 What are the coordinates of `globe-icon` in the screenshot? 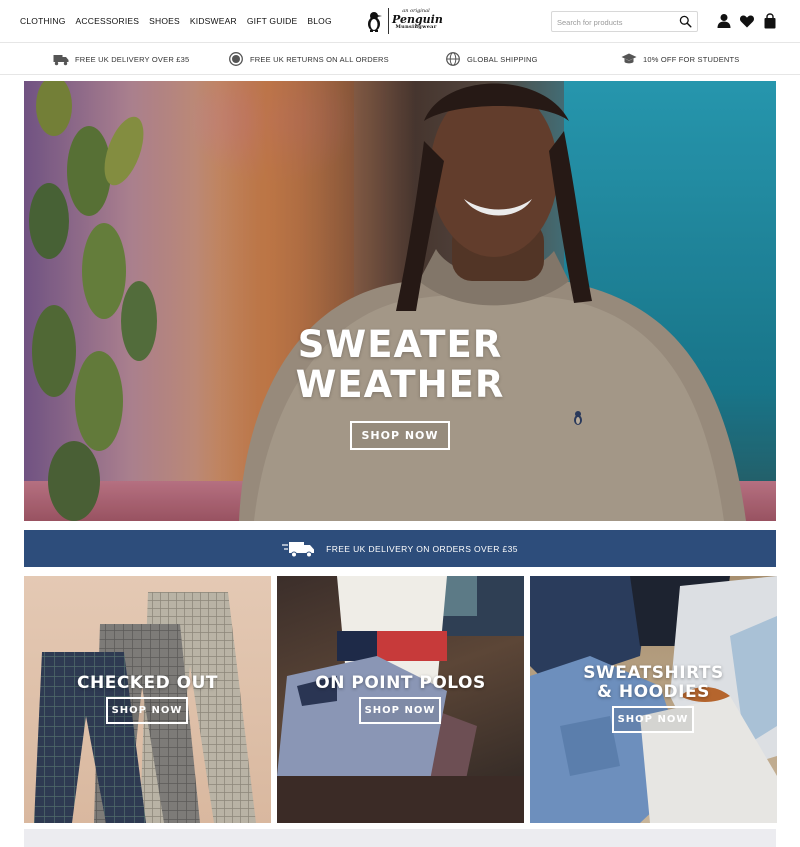 It's located at (453, 59).